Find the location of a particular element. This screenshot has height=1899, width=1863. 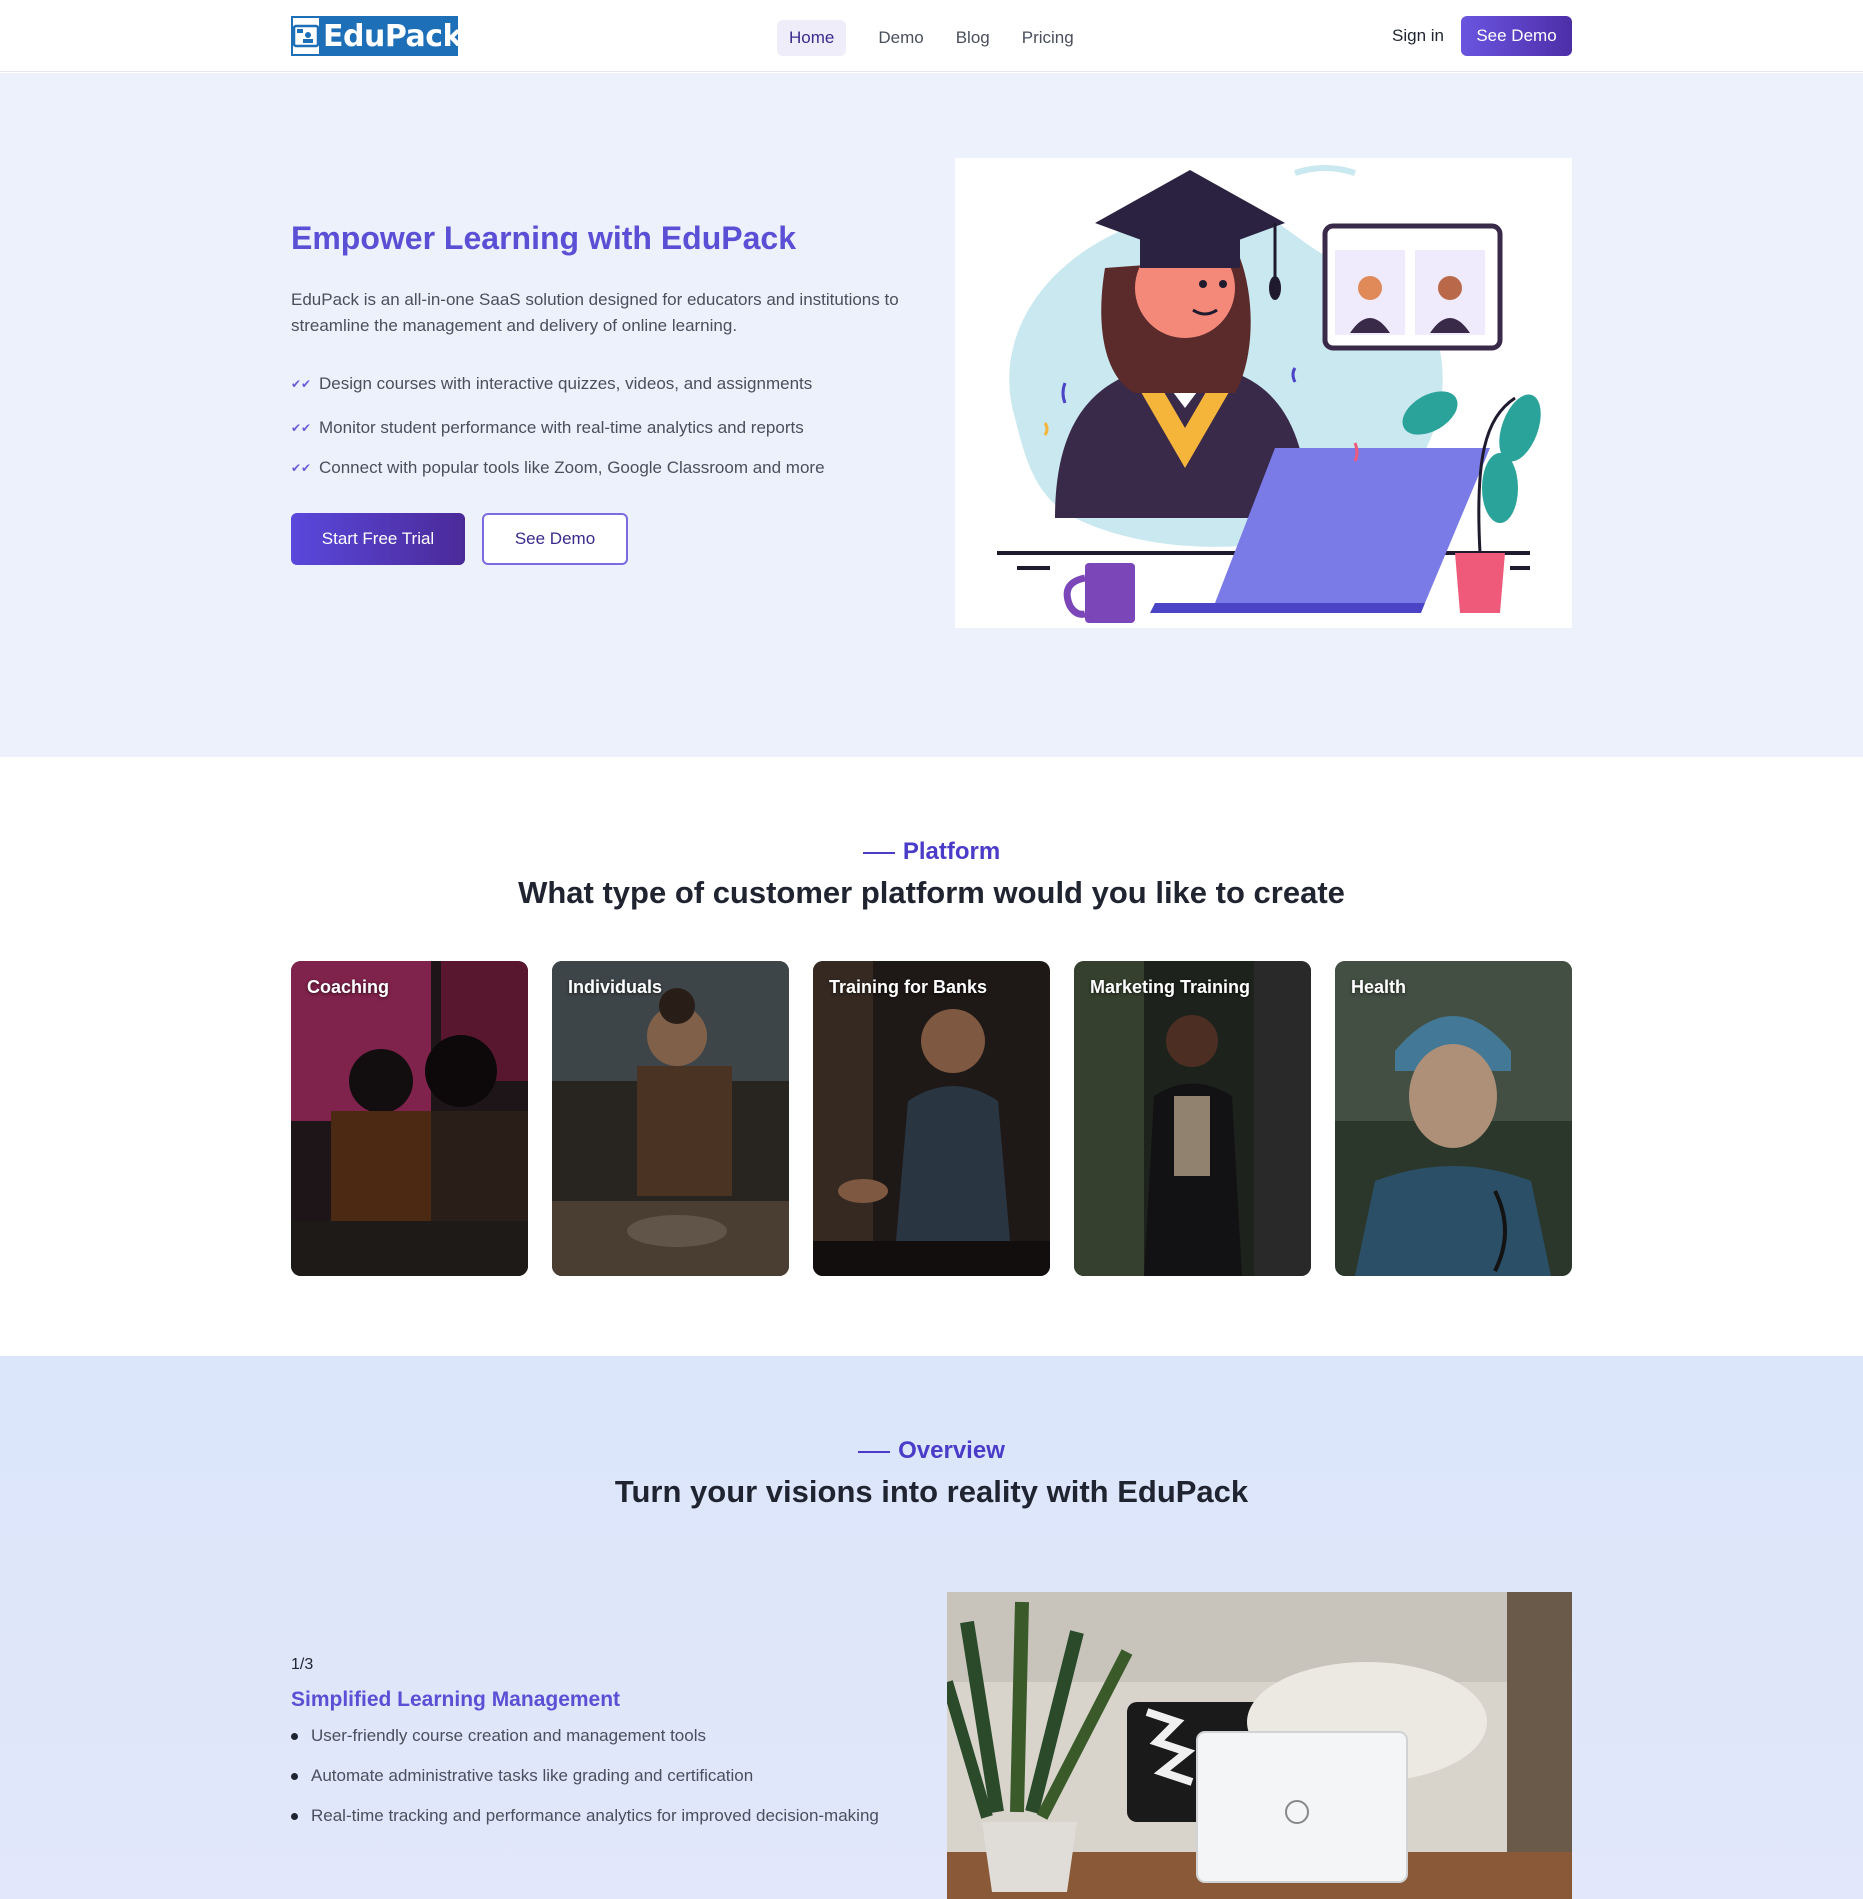

nav-link-pricing: Pricing is located at coordinates (1048, 38).